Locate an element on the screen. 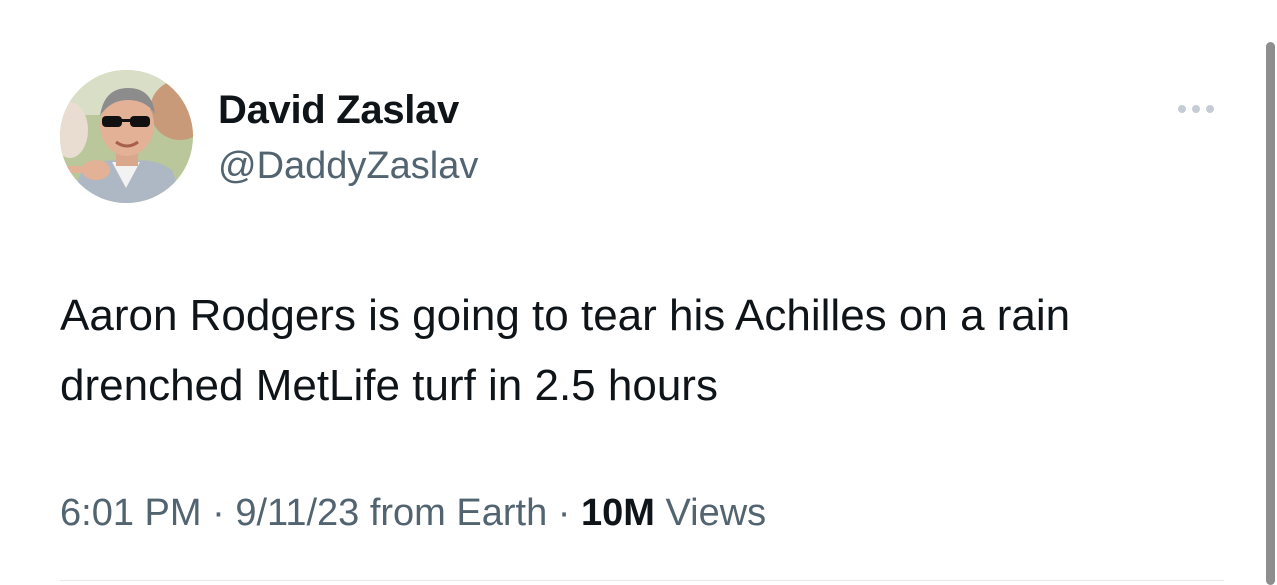 This screenshot has height=585, width=1277. scrollbar is located at coordinates (1270, 313).